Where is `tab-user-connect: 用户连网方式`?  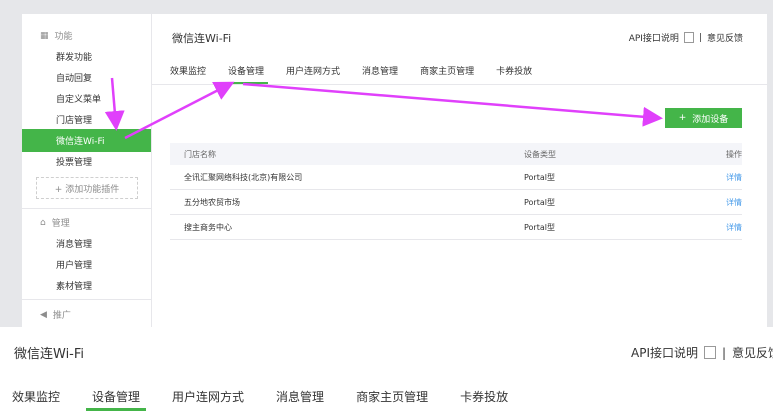 tab-user-connect: 用户连网方式 is located at coordinates (208, 399).